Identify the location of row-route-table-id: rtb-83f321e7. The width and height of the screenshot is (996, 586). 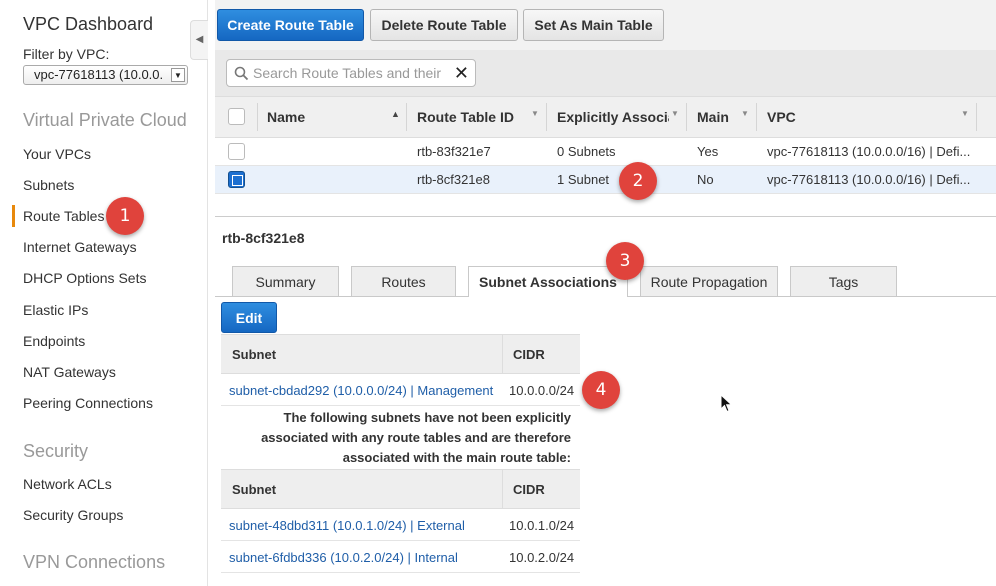
(454, 151).